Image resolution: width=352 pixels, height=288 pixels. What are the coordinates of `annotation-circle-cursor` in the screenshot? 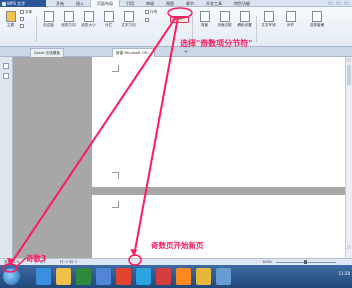 It's located at (135, 260).